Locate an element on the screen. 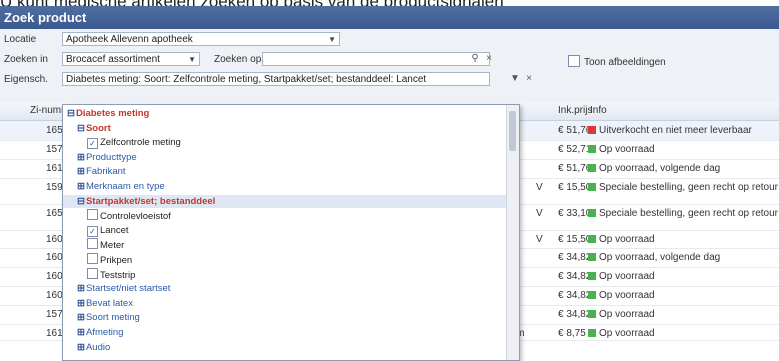  tree-item-label: Soort is located at coordinates (98, 128).